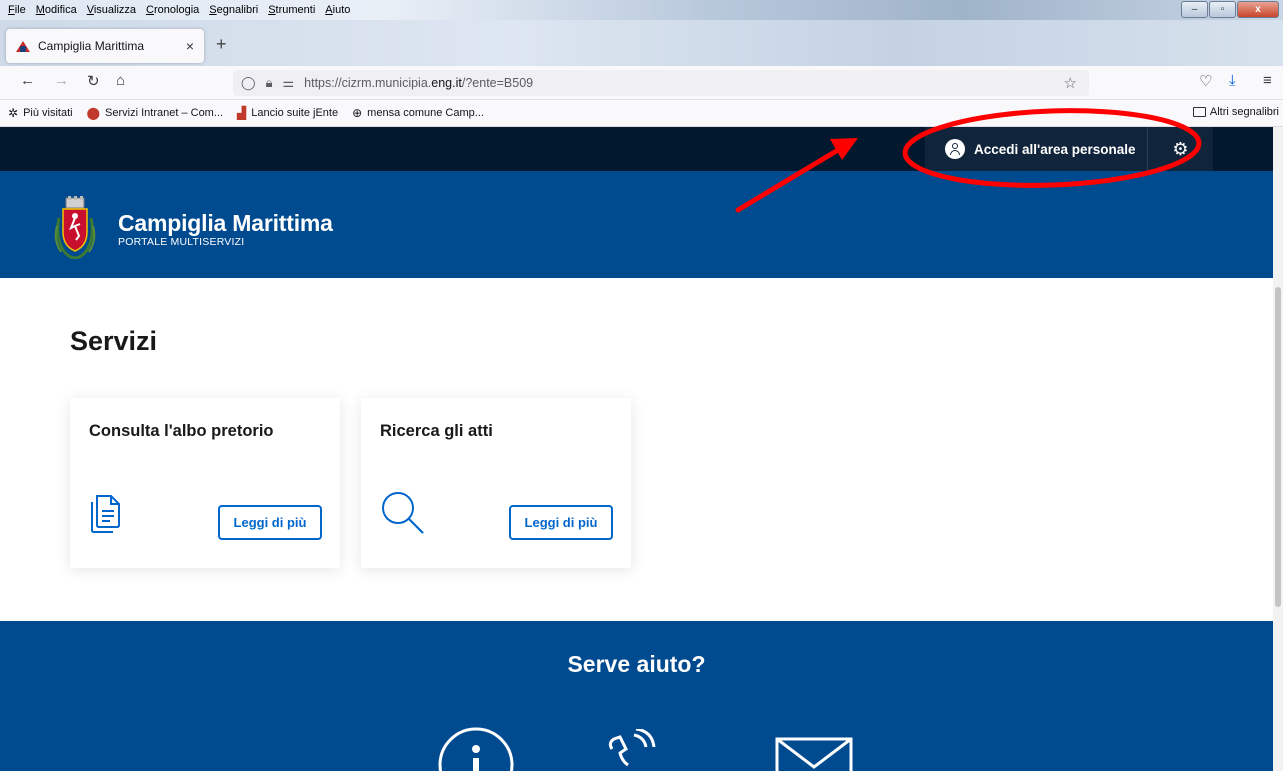 The image size is (1283, 771). I want to click on phone-icon, so click(632, 750).